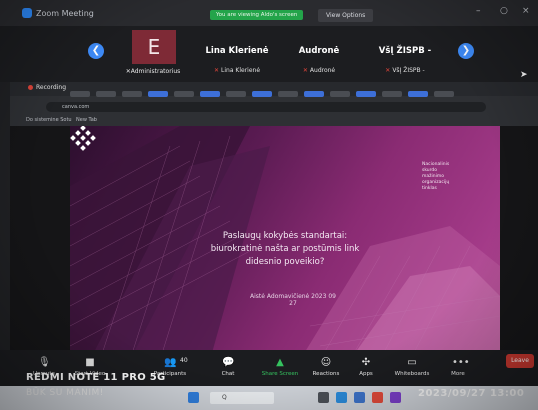 This screenshot has width=538, height=410. What do you see at coordinates (466, 51) in the screenshot?
I see `next-participants-button: ❯` at bounding box center [466, 51].